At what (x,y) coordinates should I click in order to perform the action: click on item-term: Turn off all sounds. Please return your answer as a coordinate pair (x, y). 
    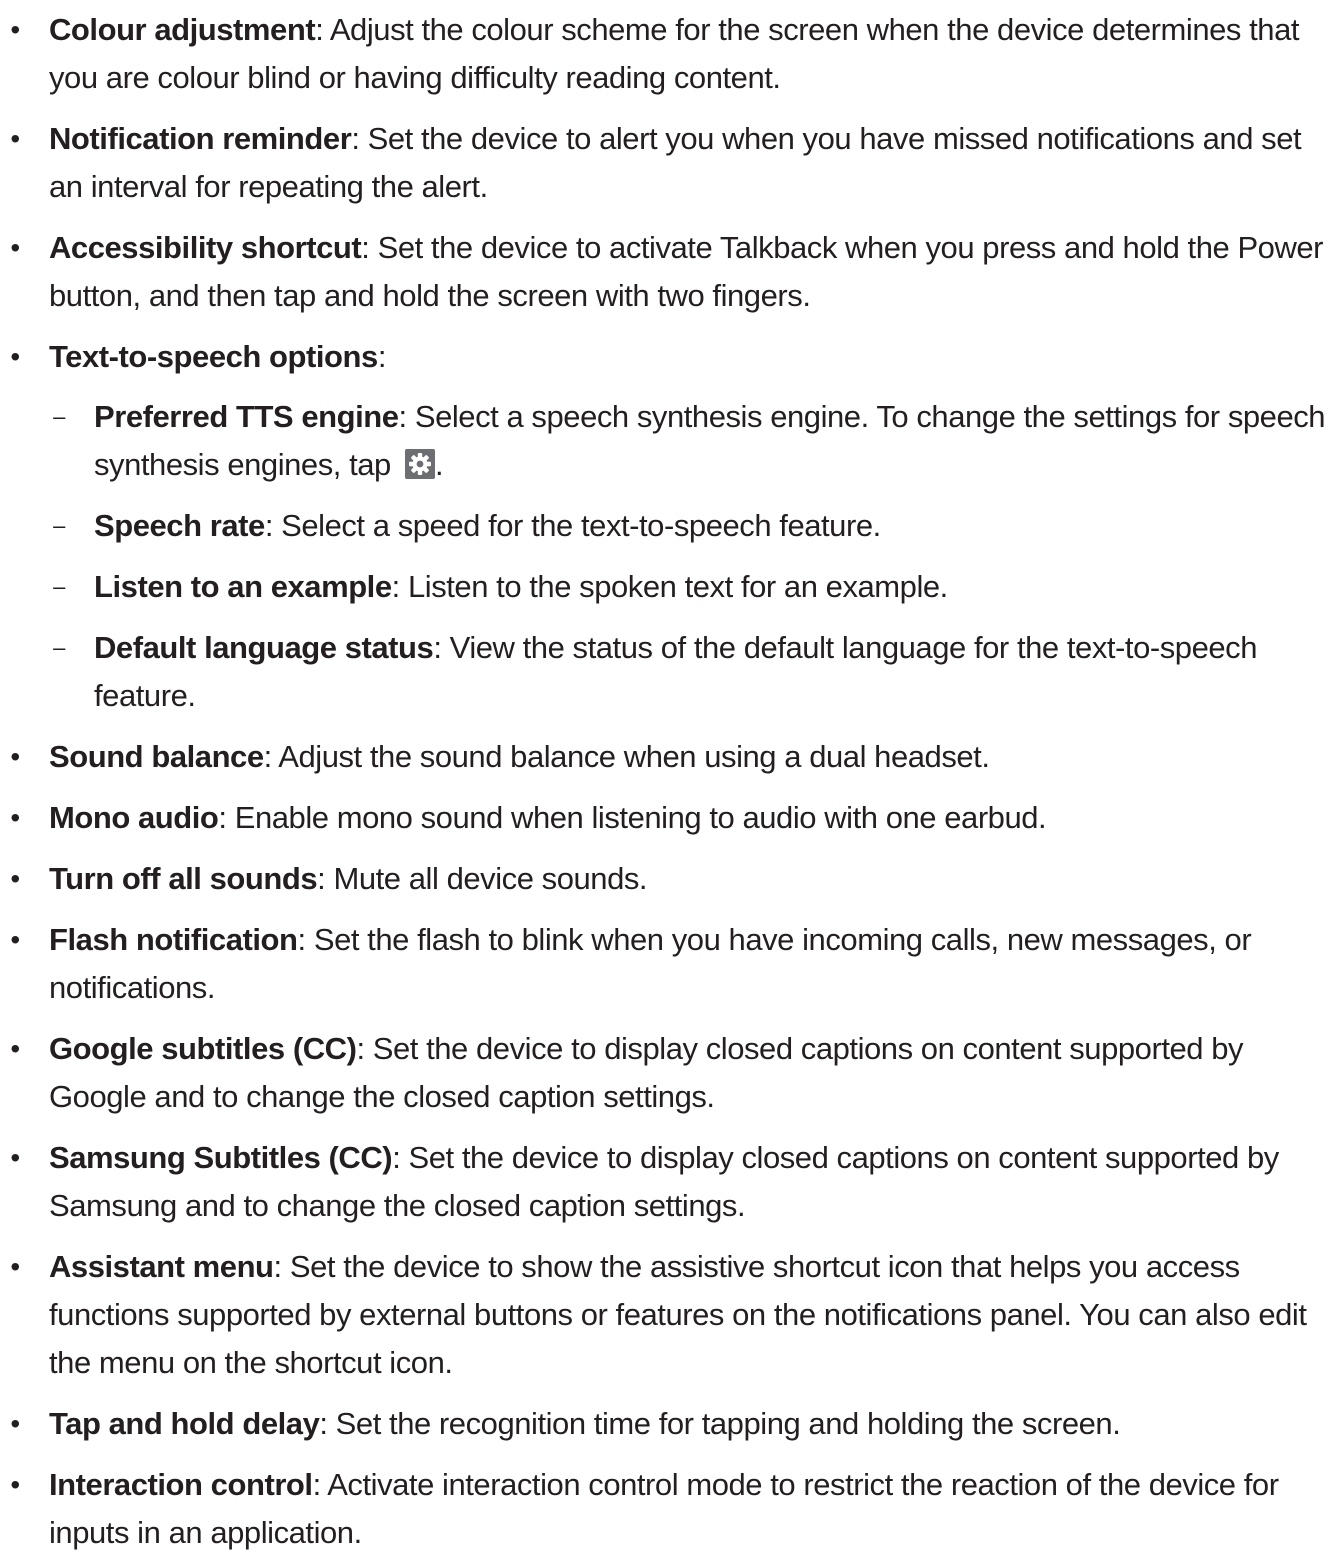
    Looking at the image, I should click on (183, 878).